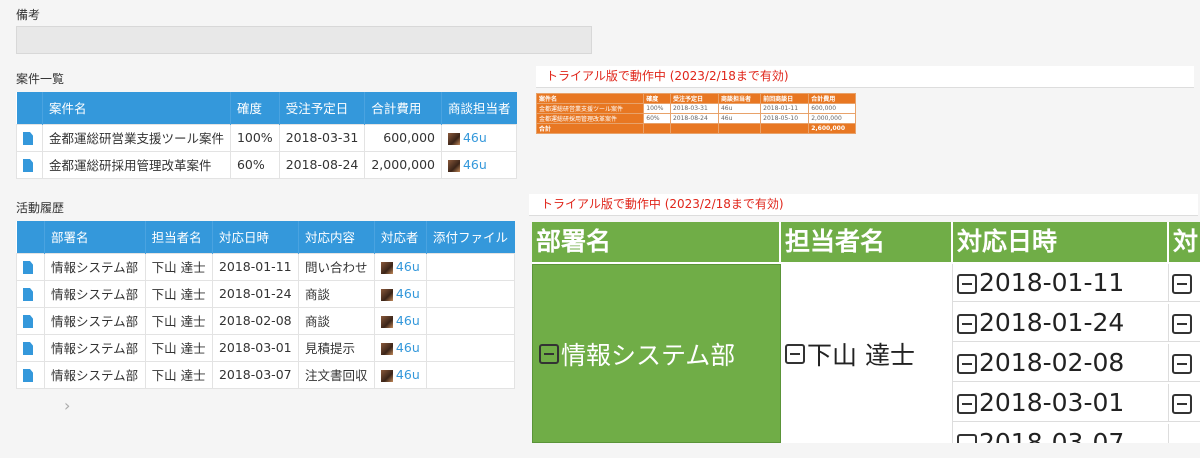 The width and height of the screenshot is (1200, 458). Describe the element at coordinates (136, 137) in the screenshot. I see `project-name: 金都運総研営業支援ツール案件` at that location.